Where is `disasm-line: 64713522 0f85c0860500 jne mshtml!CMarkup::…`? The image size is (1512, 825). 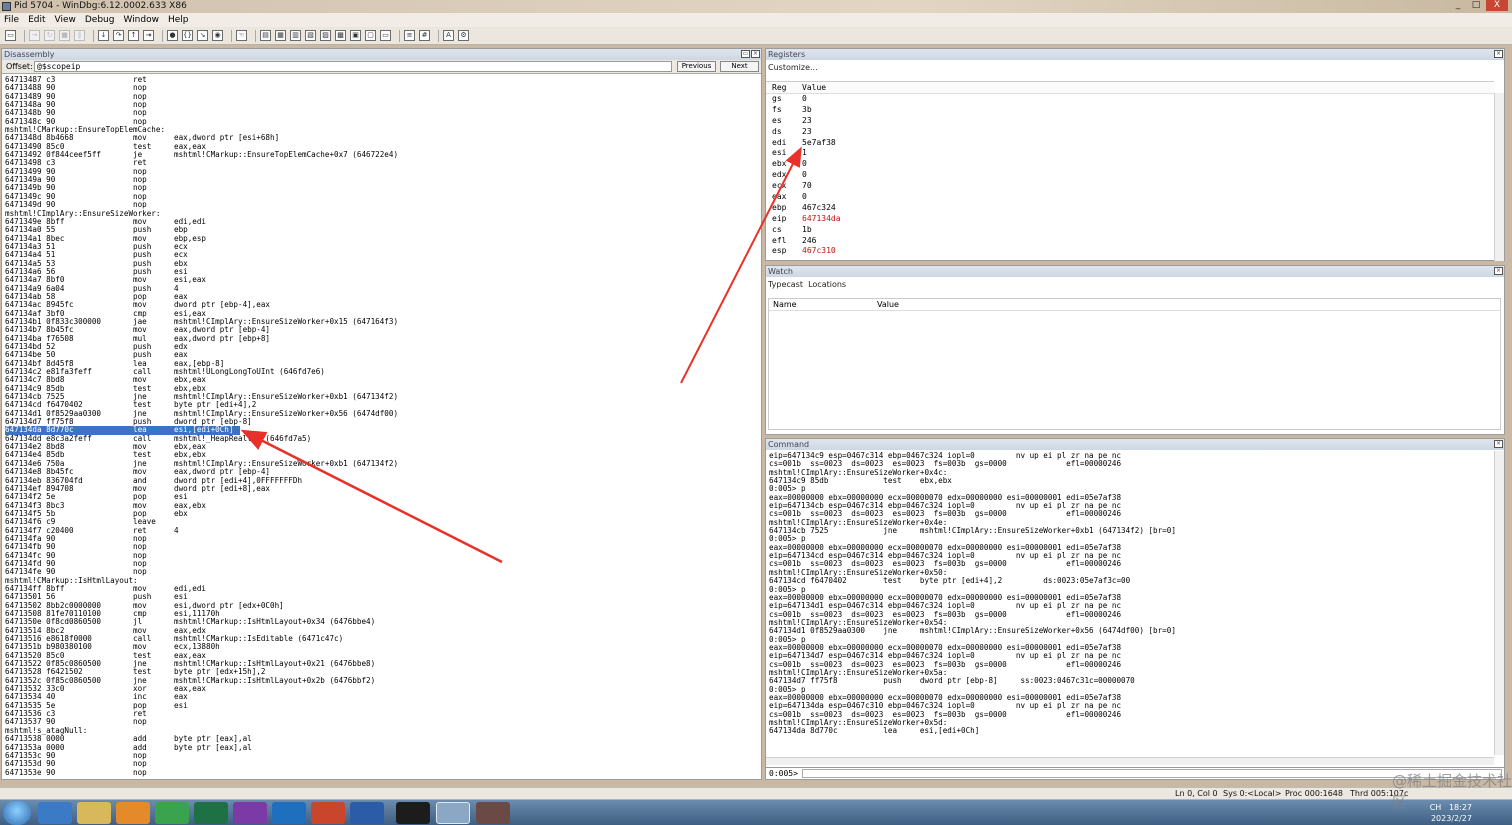 disasm-line: 64713522 0f85c0860500 jne mshtml!CMarkup::… is located at coordinates (382, 664).